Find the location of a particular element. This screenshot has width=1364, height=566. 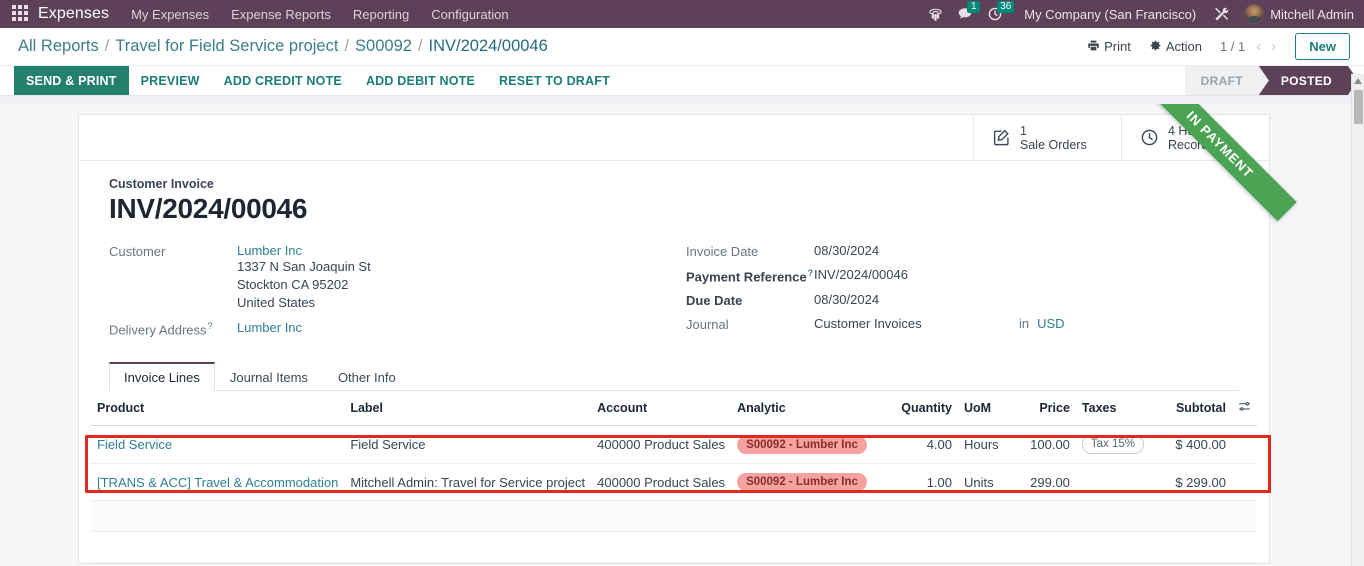

row-product-link: Field Service is located at coordinates (134, 444).